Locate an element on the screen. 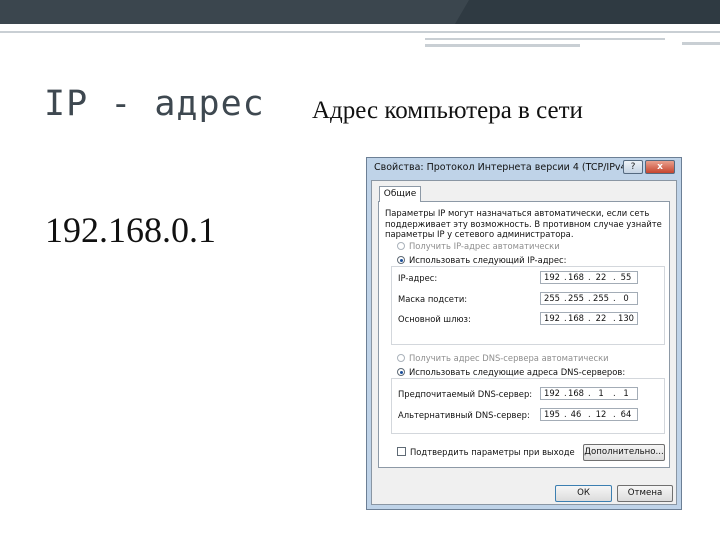  gateway-field: 192 . 168 . 22 . 130 is located at coordinates (589, 318).